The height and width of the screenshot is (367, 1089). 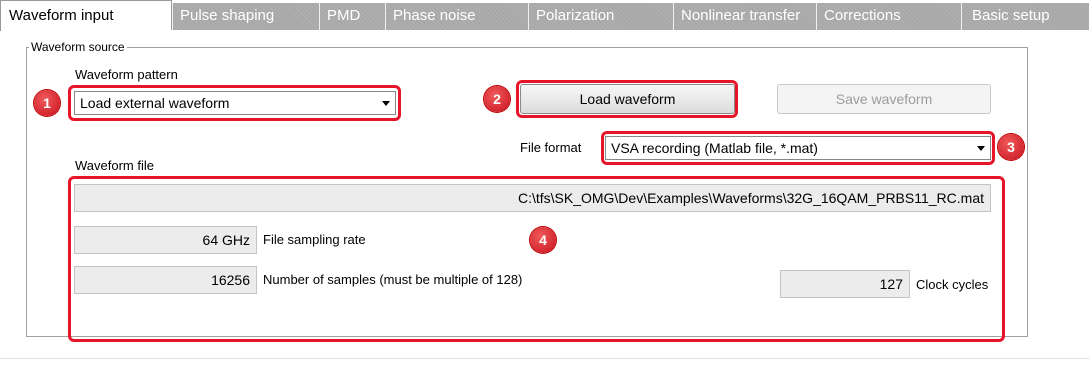 What do you see at coordinates (126, 74) in the screenshot?
I see `waveform-pattern-label: Waveform pattern` at bounding box center [126, 74].